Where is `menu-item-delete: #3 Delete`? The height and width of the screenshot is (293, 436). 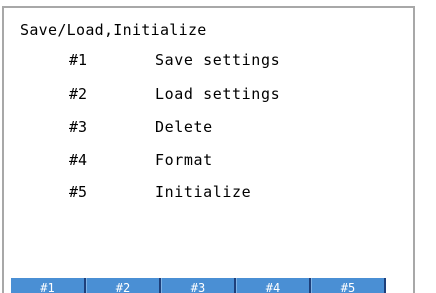 menu-item-delete: #3 Delete is located at coordinates (194, 127).